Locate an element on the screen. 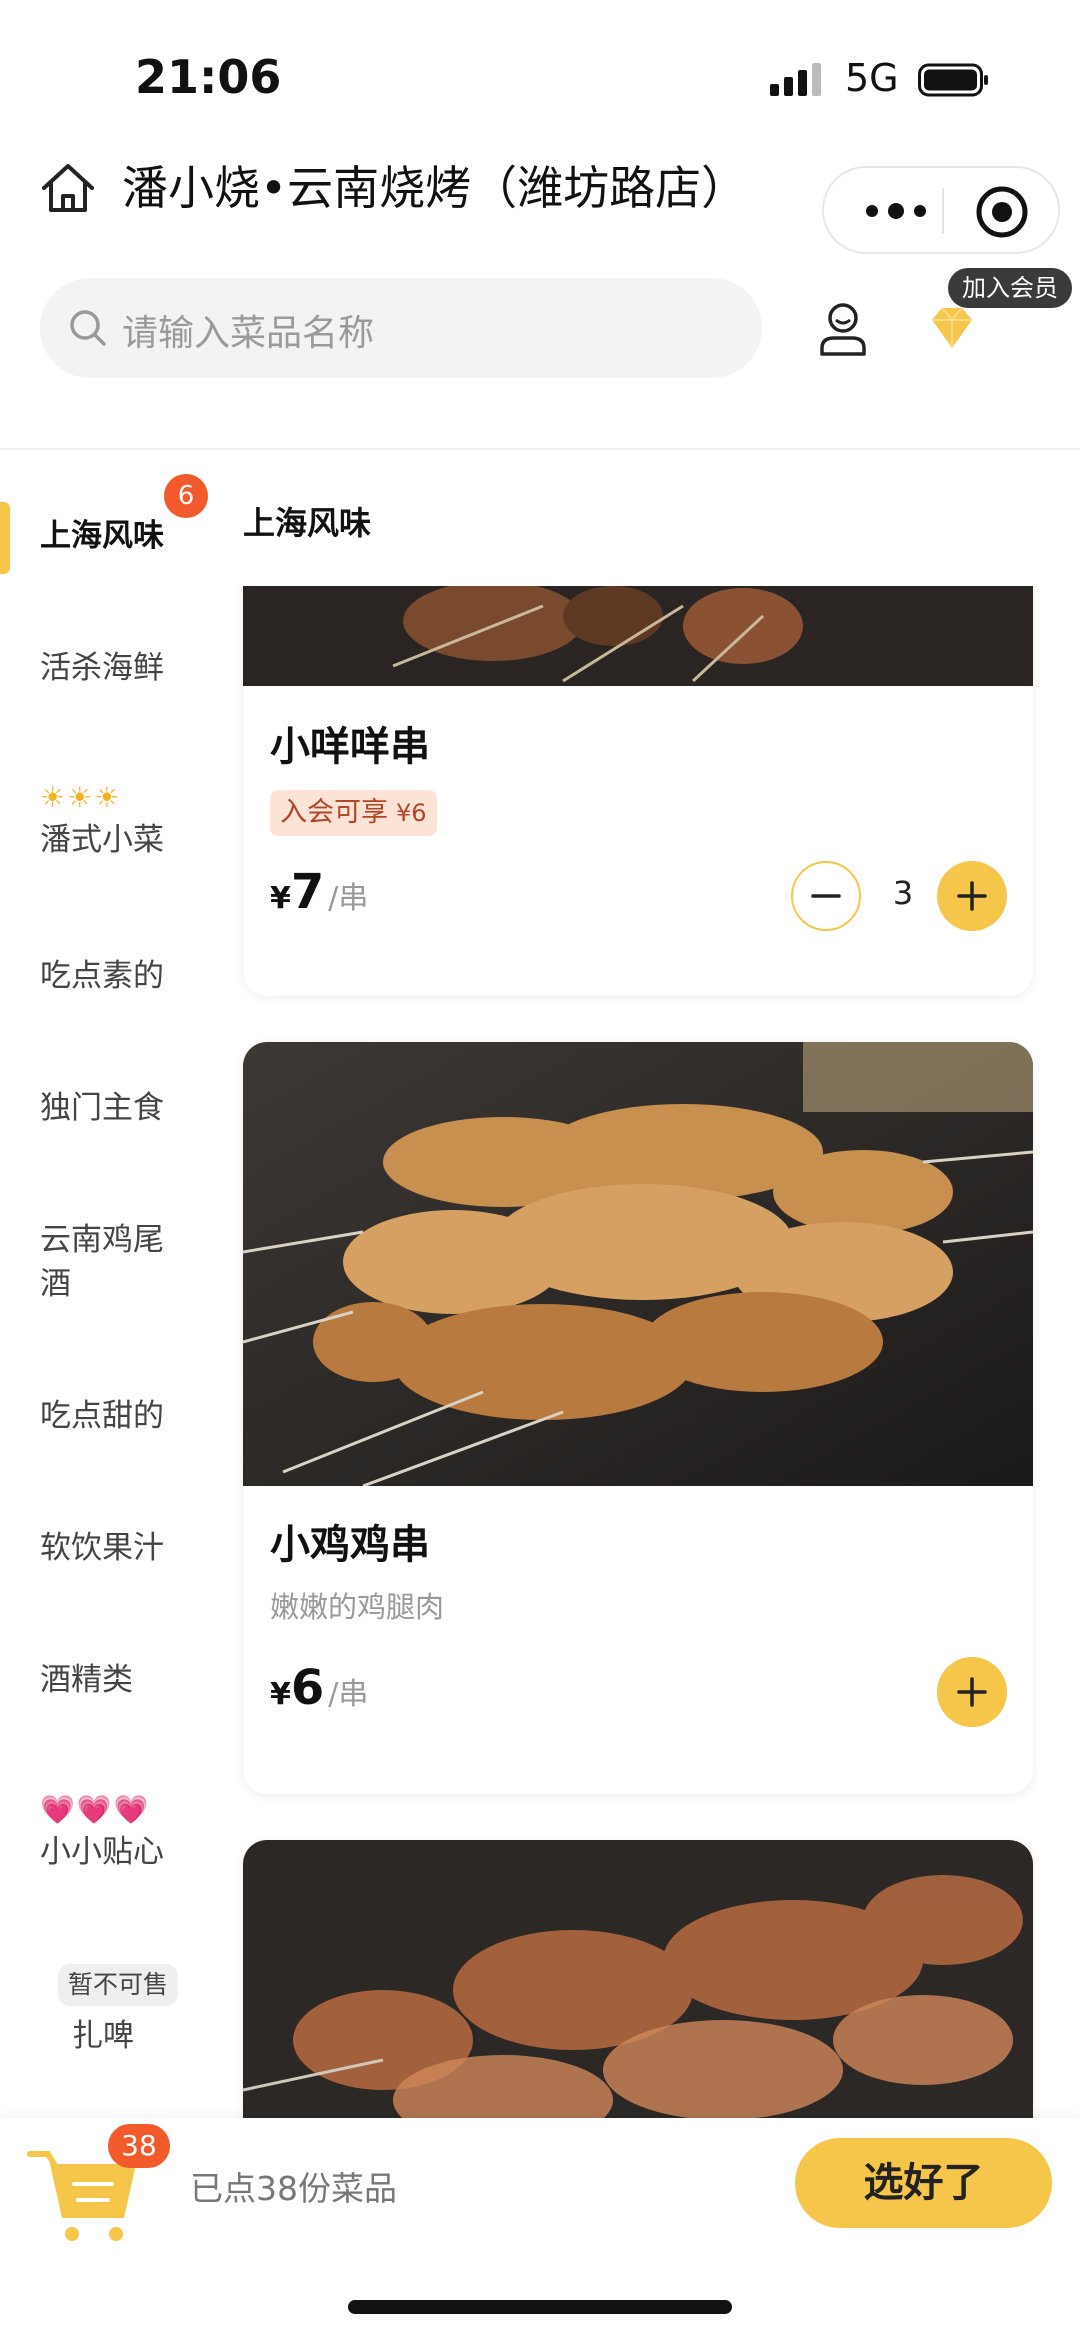  close-miniprogram-icon is located at coordinates (1002, 212).